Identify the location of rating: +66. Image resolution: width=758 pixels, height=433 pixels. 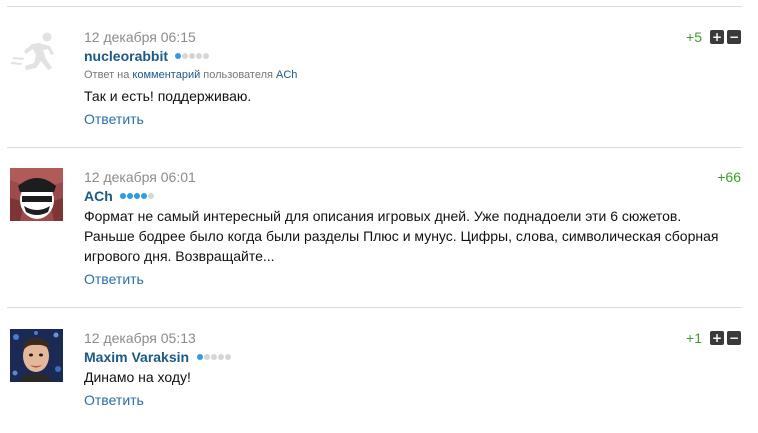
(729, 177).